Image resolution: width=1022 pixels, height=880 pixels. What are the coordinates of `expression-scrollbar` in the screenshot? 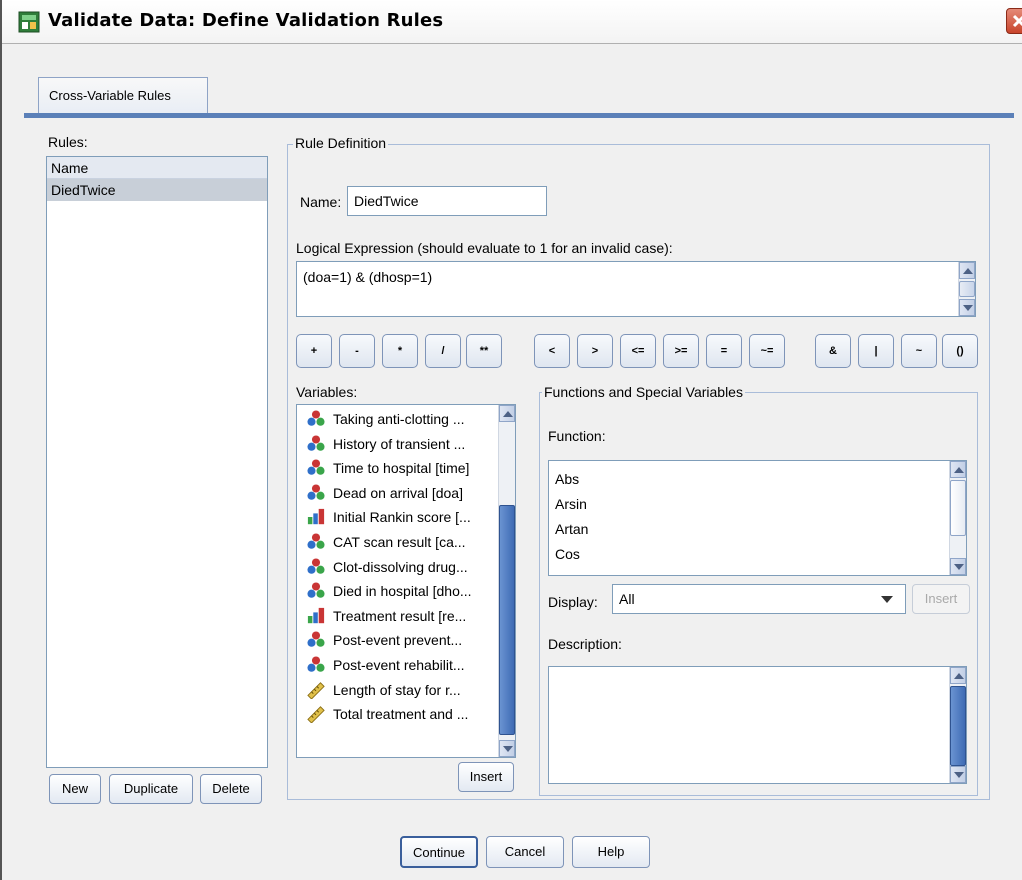 It's located at (966, 289).